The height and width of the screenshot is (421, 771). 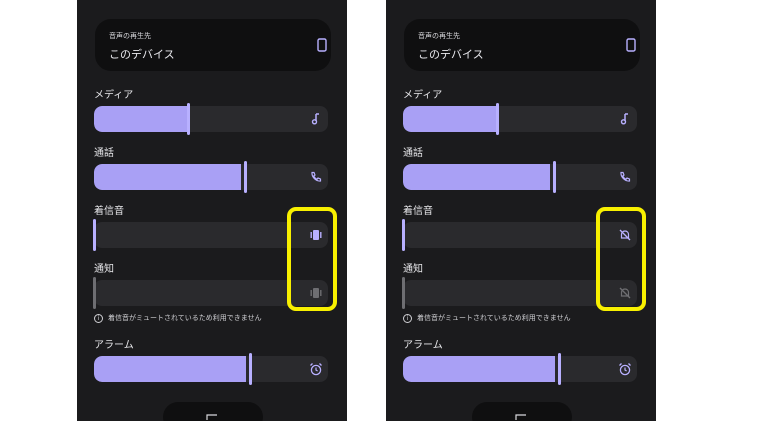 What do you see at coordinates (621, 259) in the screenshot?
I see `highlight-box-right` at bounding box center [621, 259].